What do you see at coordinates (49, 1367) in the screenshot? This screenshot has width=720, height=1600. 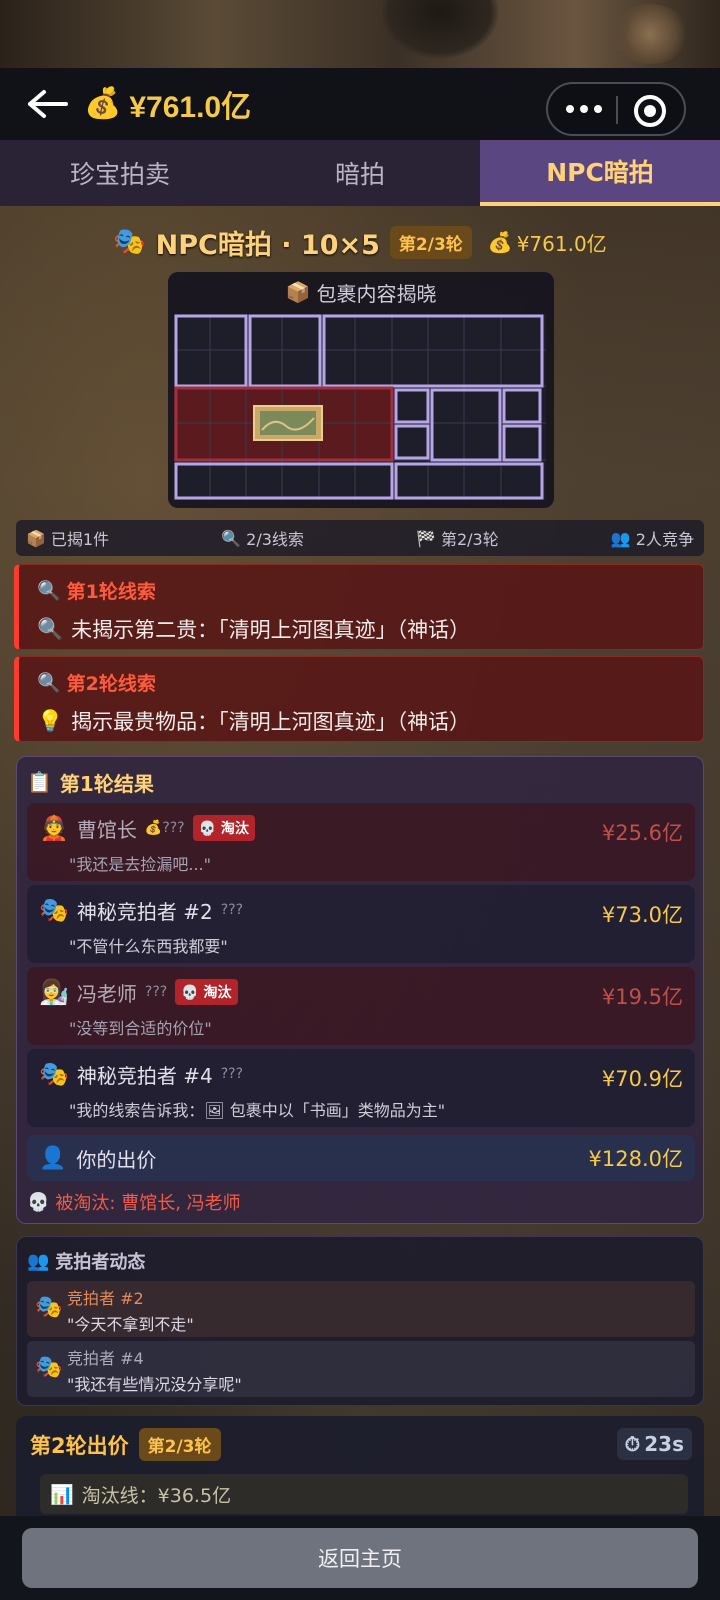 I see `theater-mask-icon: 🎭` at bounding box center [49, 1367].